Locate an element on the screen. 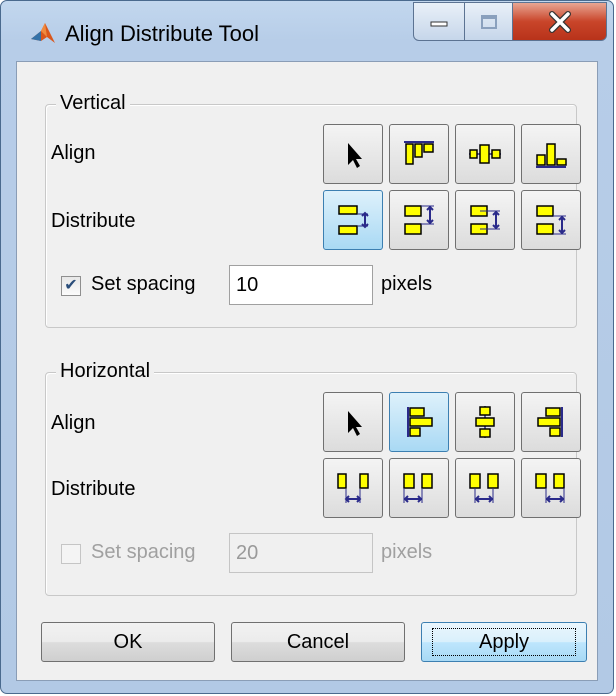 Image resolution: width=616 pixels, height=696 pixels. horizontal-align-right-button is located at coordinates (551, 422).